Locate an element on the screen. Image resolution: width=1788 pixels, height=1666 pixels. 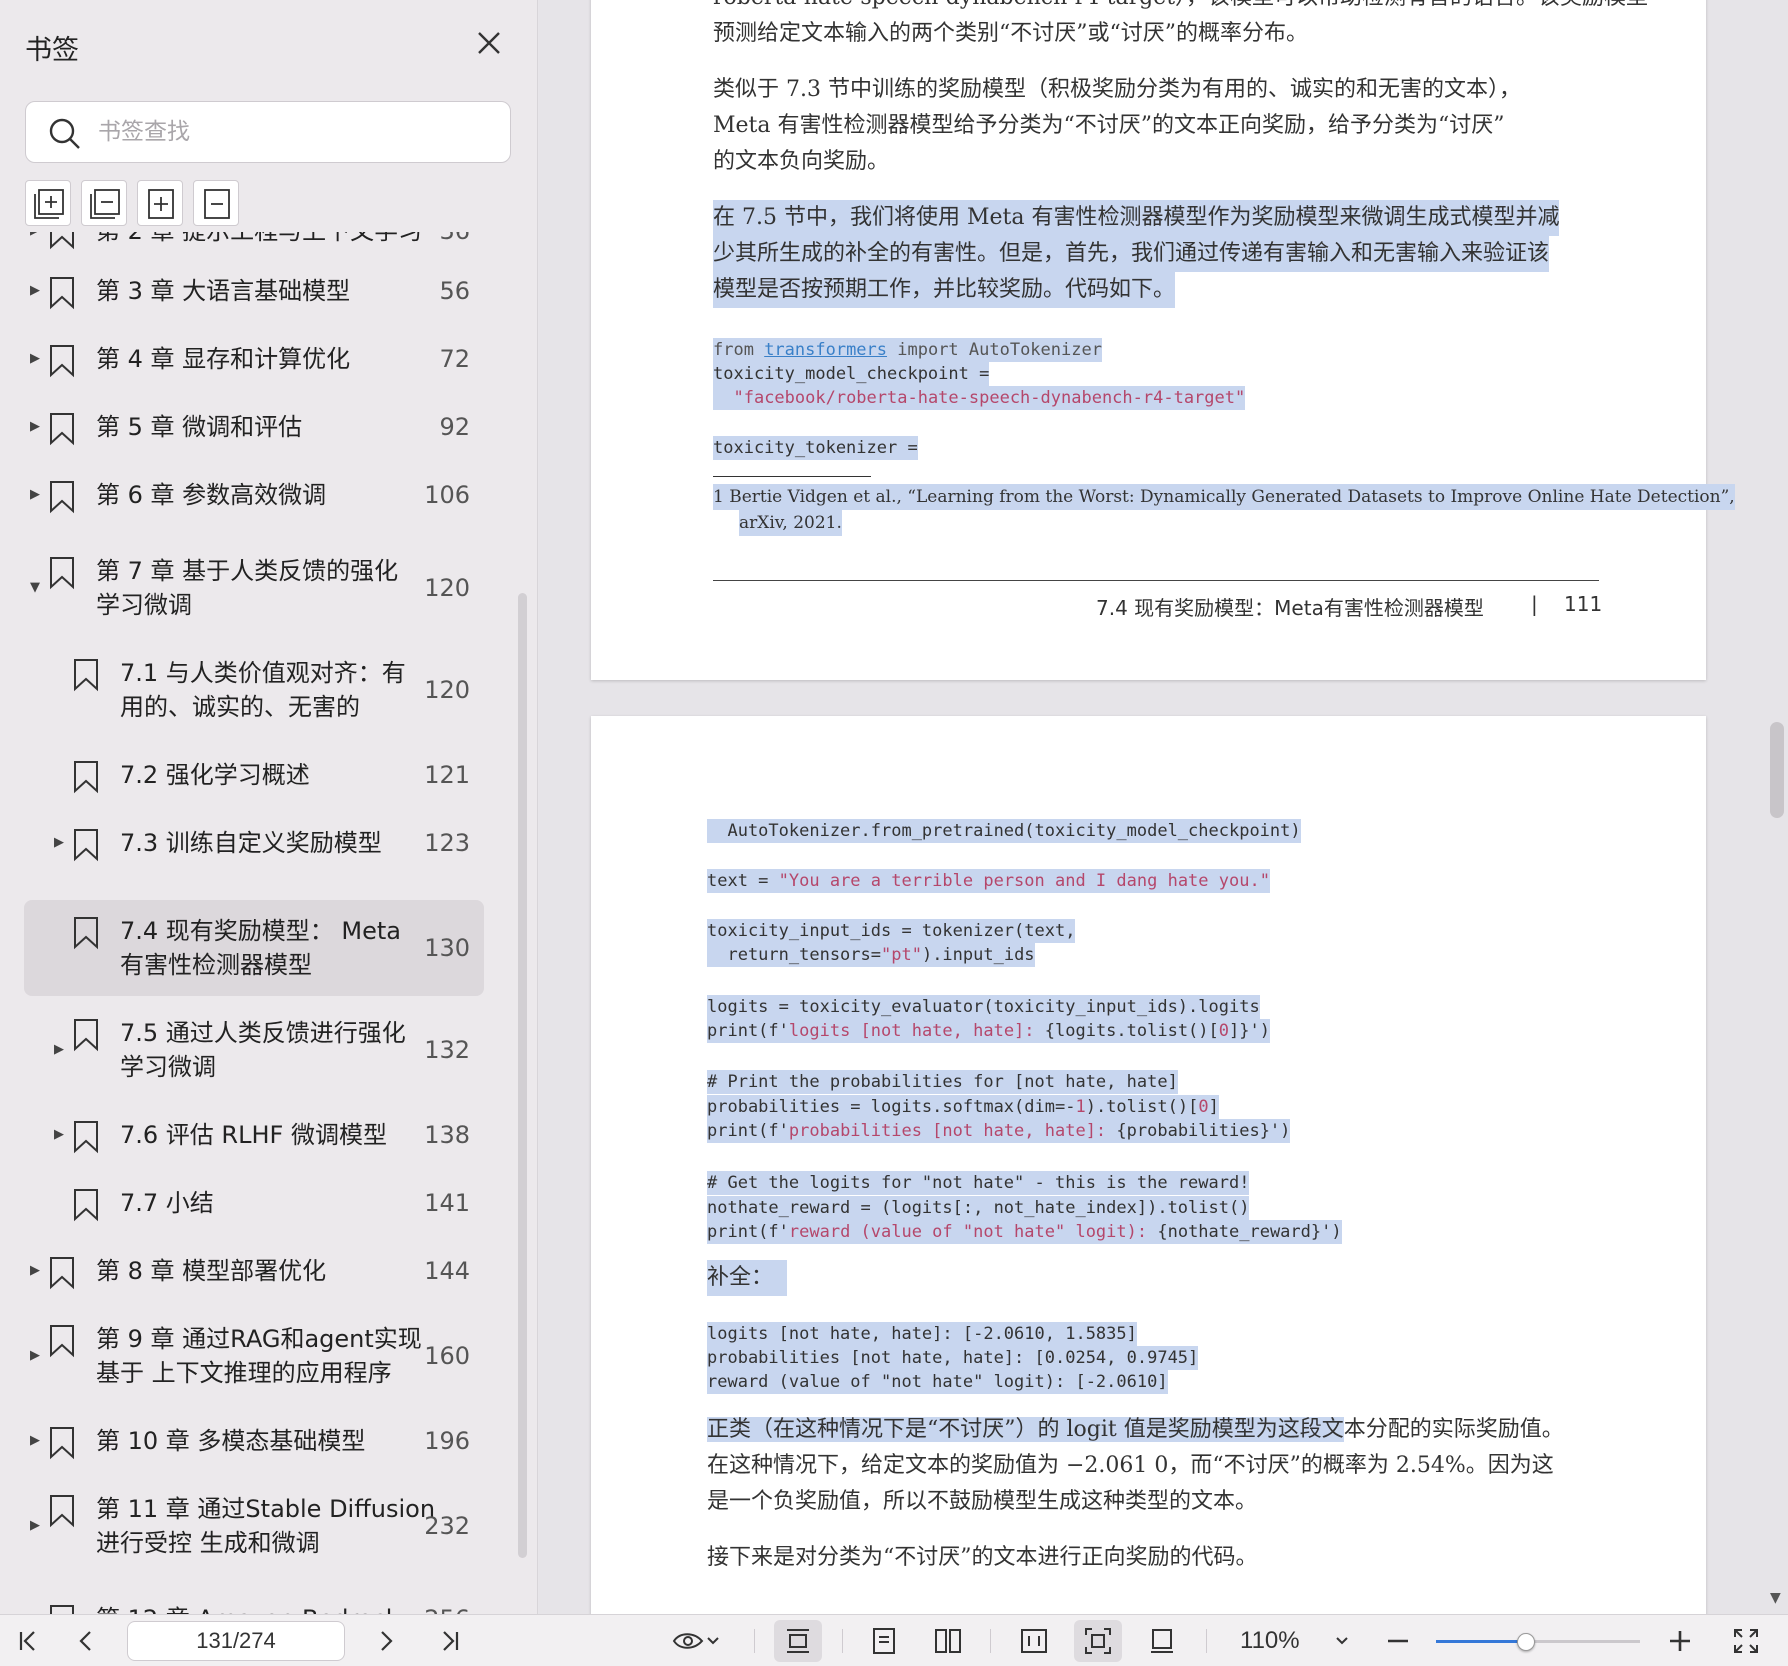
code-string: "pt" is located at coordinates (901, 955).